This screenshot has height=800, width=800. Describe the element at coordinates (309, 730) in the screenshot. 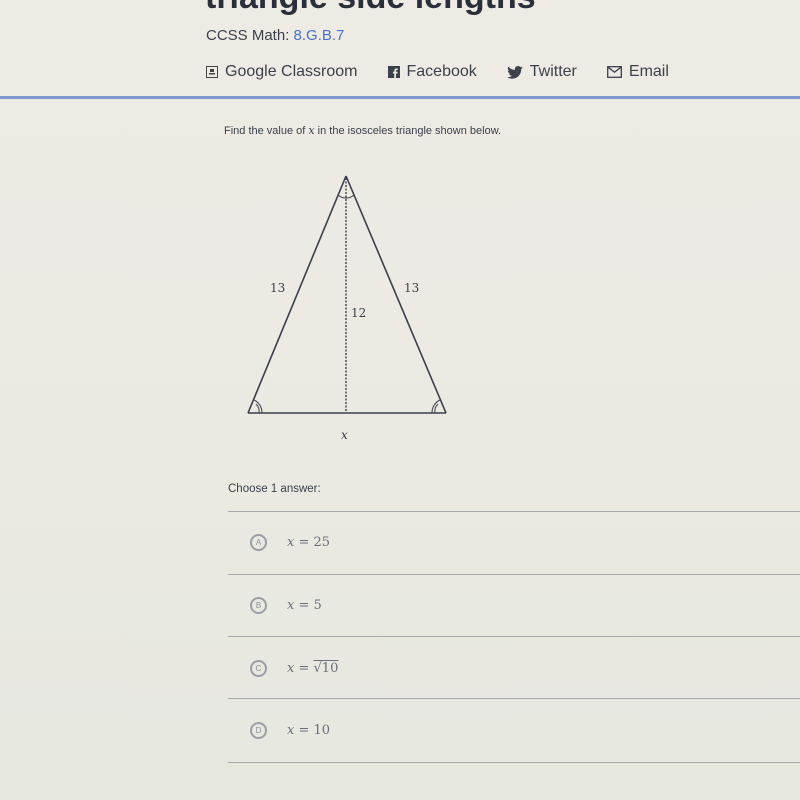

I see `option-text-d: x = 10` at that location.